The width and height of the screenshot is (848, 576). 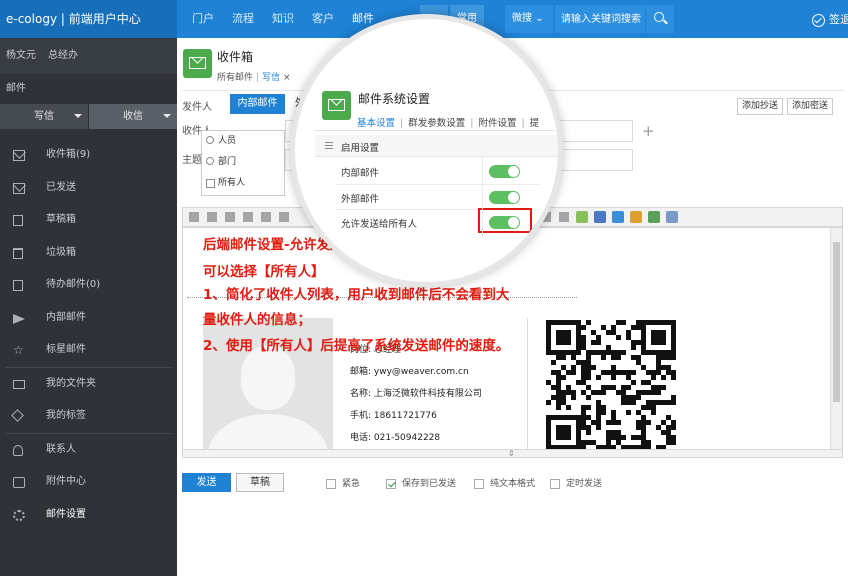 What do you see at coordinates (254, 78) in the screenshot?
I see `header-tabs: 所有邮件 | 写信 ×` at bounding box center [254, 78].